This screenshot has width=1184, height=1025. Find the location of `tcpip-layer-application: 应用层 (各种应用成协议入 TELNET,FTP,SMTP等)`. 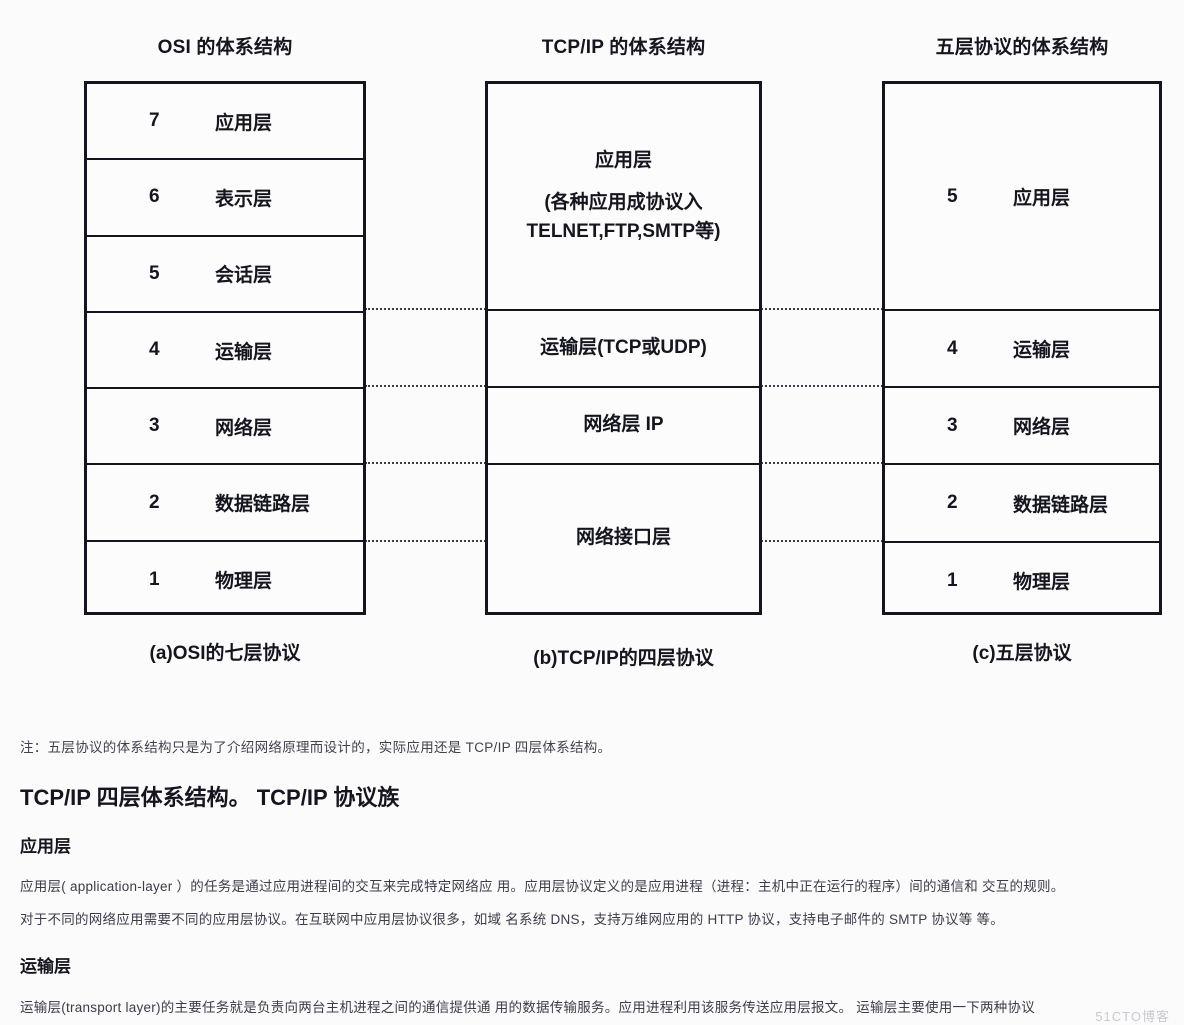

tcpip-layer-application: 应用层 (各种应用成协议入 TELNET,FTP,SMTP等) is located at coordinates (623, 197).